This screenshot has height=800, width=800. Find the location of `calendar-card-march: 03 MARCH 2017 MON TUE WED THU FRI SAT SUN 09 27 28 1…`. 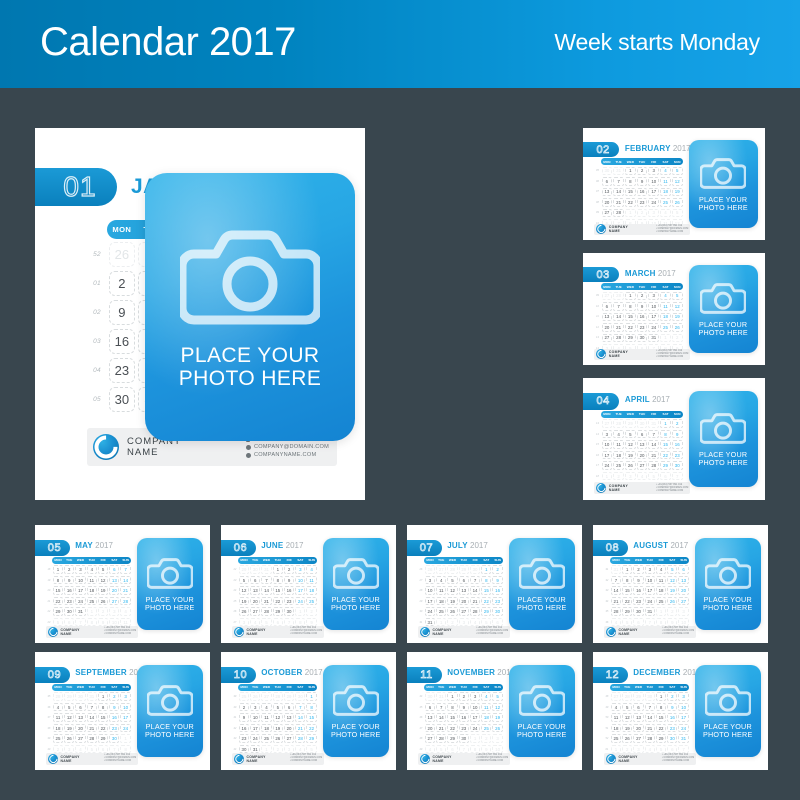

calendar-card-march: 03 MARCH 2017 MON TUE WED THU FRI SAT SUN 09 27 28 1… is located at coordinates (674, 309).